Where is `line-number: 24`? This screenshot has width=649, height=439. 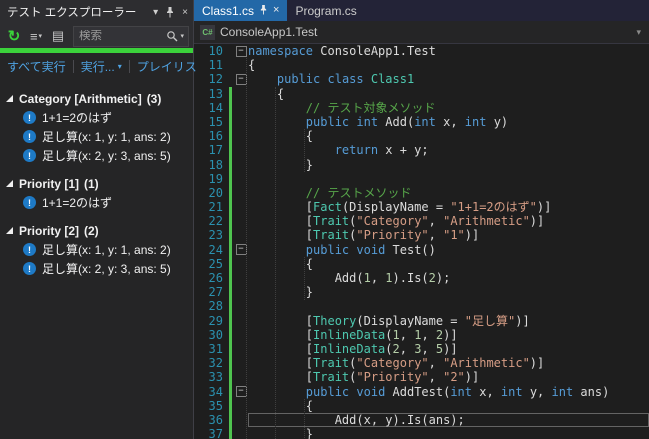 line-number: 24 is located at coordinates (215, 249).